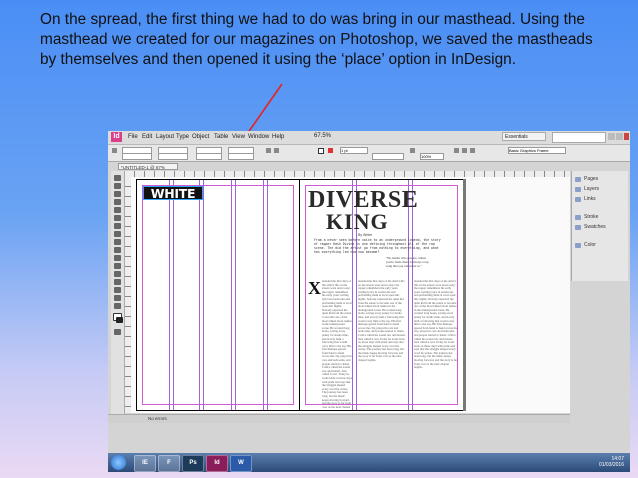 This screenshot has width=638, height=478. I want to click on rectangle-frame-tool-icon, so click(117, 242).